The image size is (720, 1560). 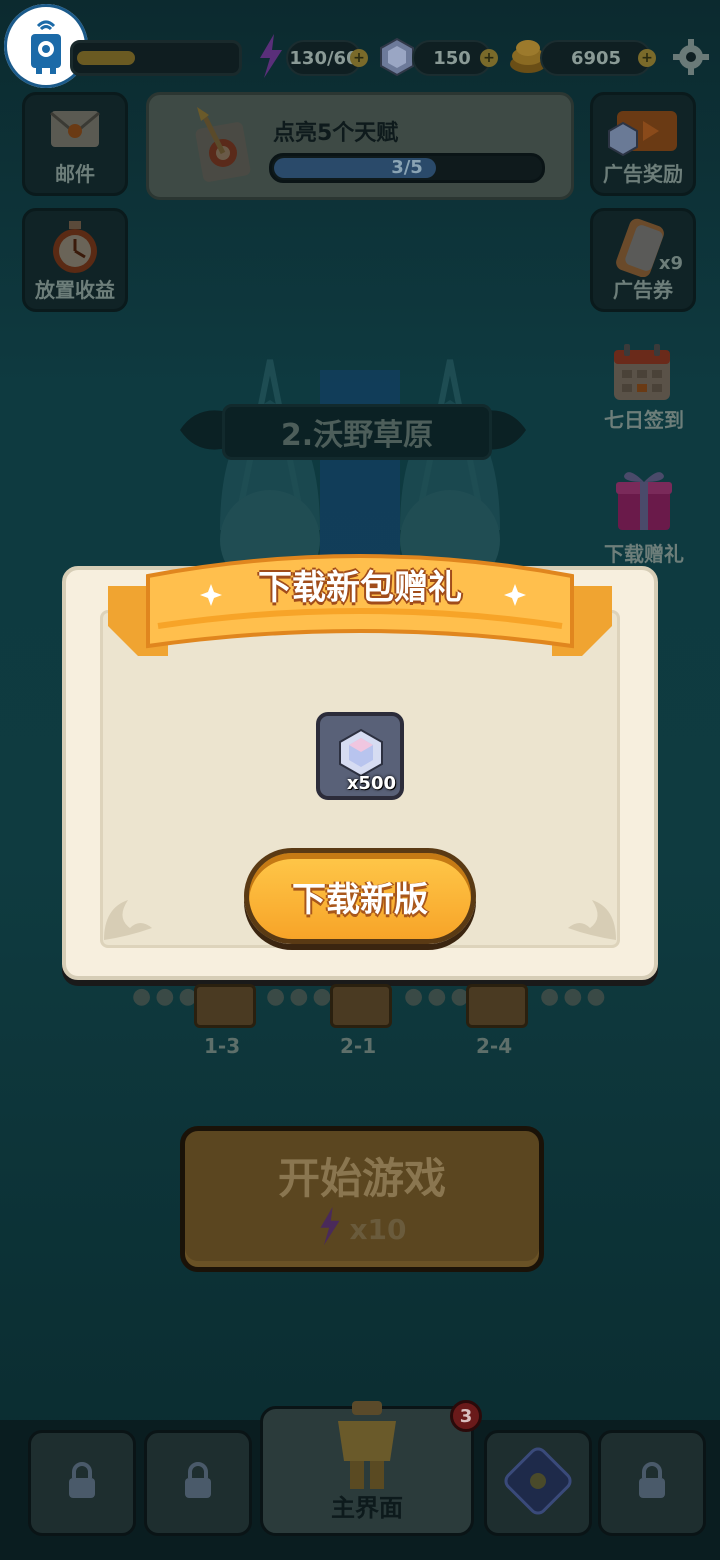 I want to click on quest-progress-text: 3/5, so click(x=407, y=167).